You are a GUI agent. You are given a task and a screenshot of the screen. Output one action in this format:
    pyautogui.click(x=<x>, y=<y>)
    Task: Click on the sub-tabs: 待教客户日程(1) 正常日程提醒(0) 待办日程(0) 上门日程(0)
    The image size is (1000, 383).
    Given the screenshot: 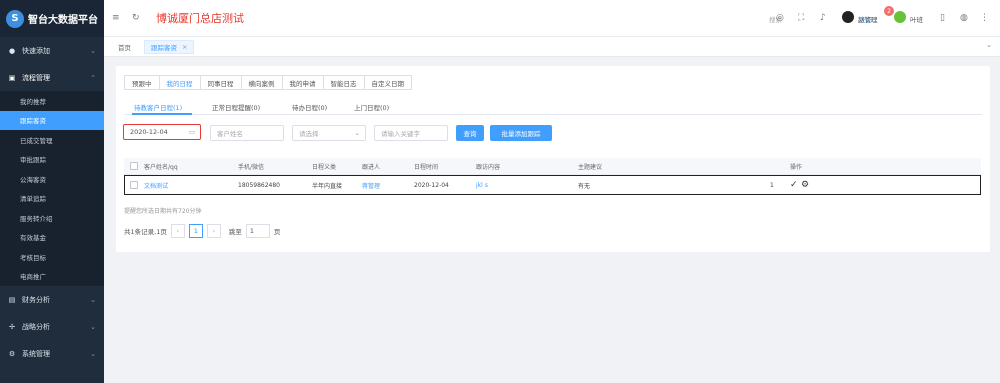 What is the action you would take?
    pyautogui.click(x=553, y=107)
    